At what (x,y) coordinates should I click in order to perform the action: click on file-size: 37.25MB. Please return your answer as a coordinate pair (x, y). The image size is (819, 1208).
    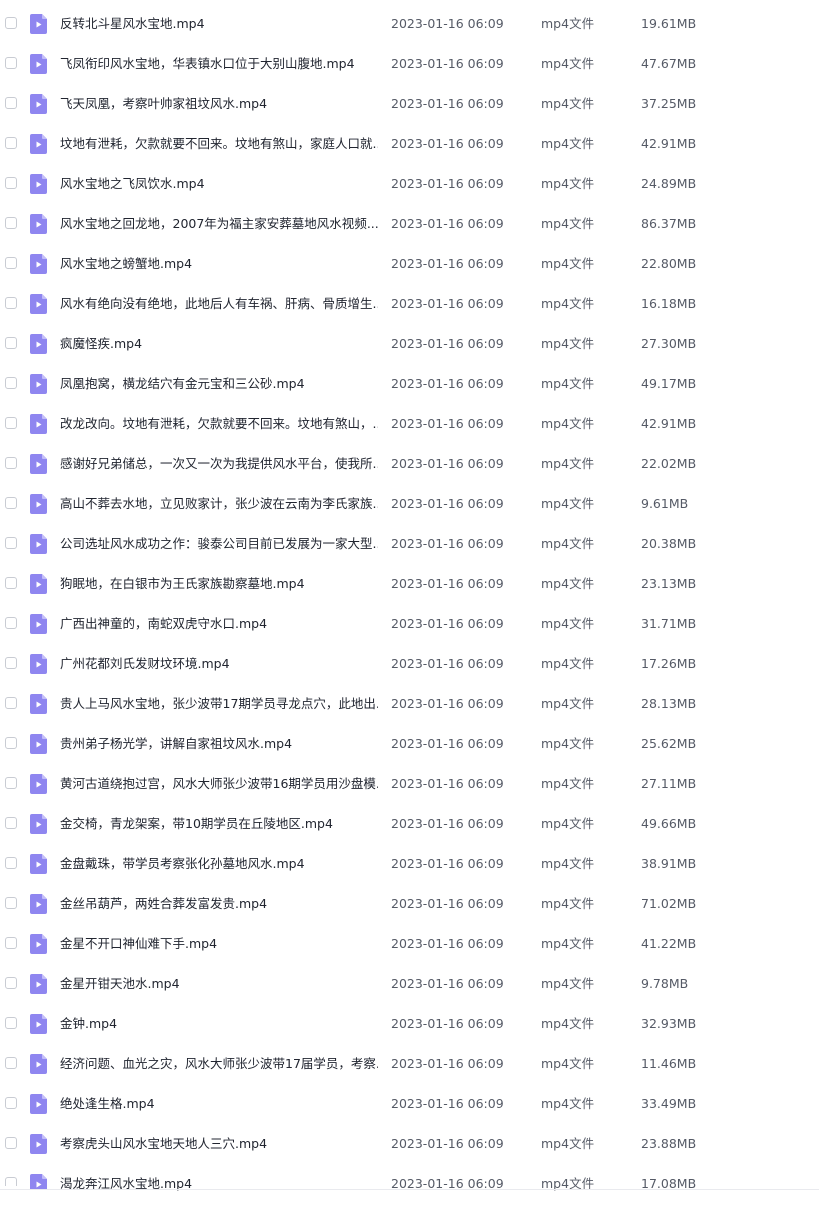
    Looking at the image, I should click on (669, 103).